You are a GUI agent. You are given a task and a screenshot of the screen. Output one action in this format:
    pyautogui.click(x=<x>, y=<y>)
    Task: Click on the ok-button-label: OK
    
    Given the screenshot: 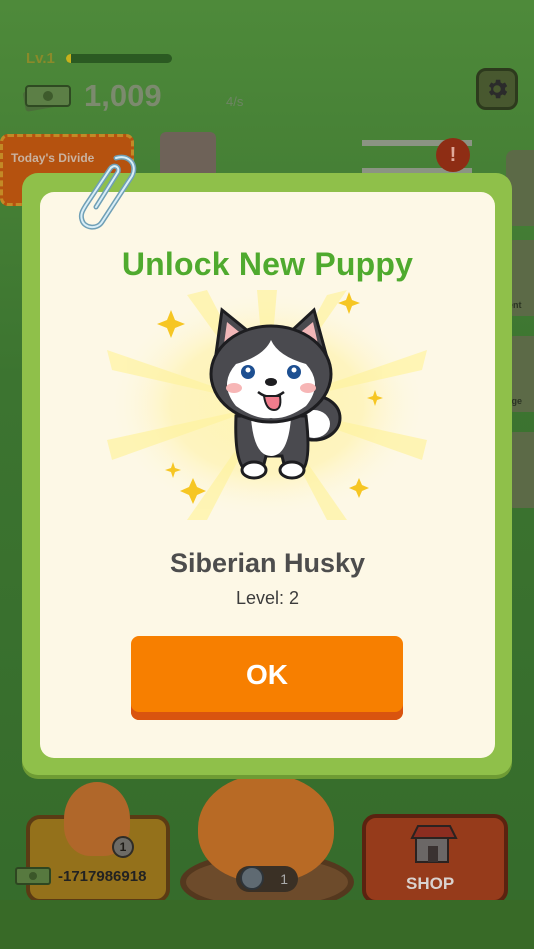 What is the action you would take?
    pyautogui.click(x=267, y=674)
    